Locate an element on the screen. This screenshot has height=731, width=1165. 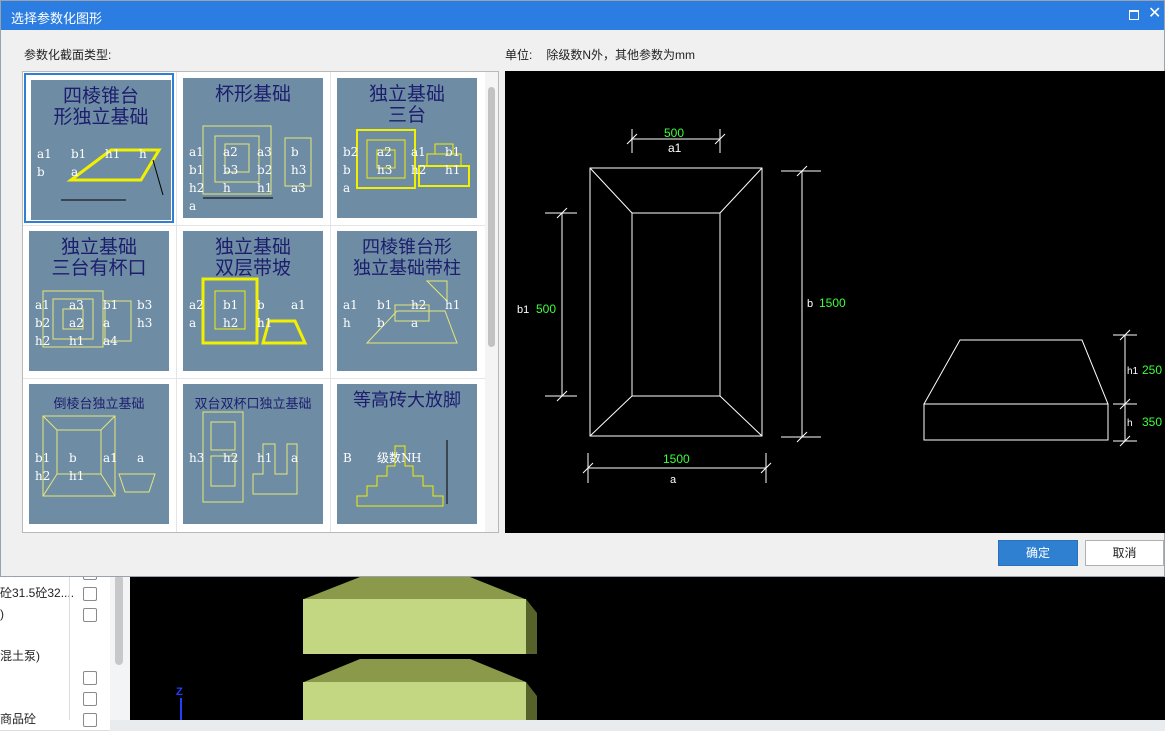
list-scrollbar is located at coordinates (491, 302).